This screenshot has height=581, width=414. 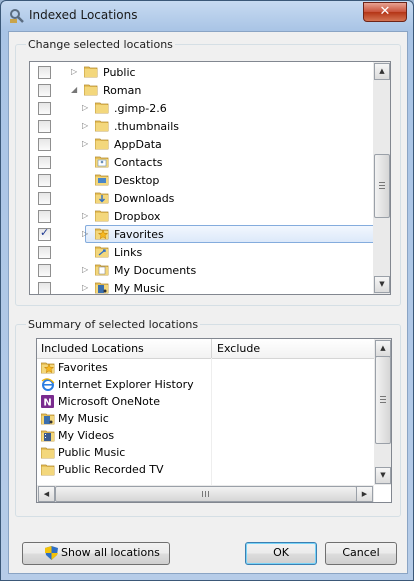 I want to click on tree-node-label: Roman, so click(x=122, y=90).